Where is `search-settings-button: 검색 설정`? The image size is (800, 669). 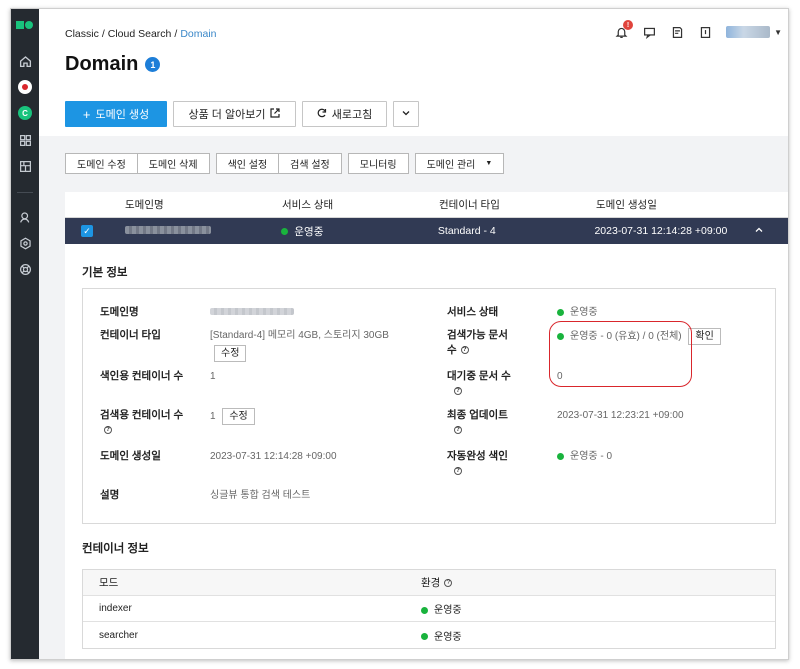
search-settings-button: 검색 설정 is located at coordinates (310, 163).